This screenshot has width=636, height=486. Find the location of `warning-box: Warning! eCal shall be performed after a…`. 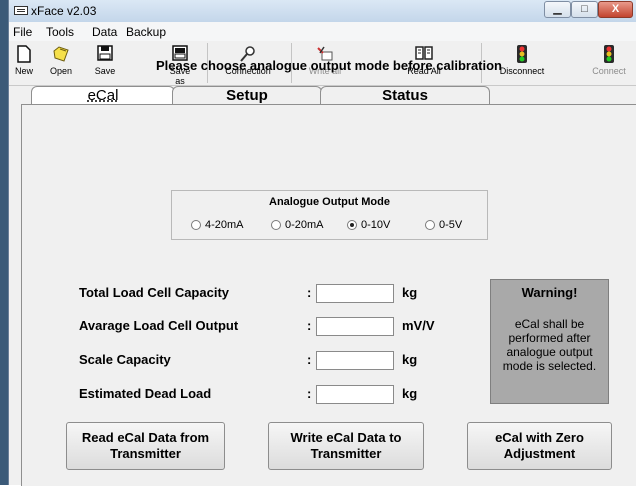

warning-box: Warning! eCal shall be performed after a… is located at coordinates (549, 341).